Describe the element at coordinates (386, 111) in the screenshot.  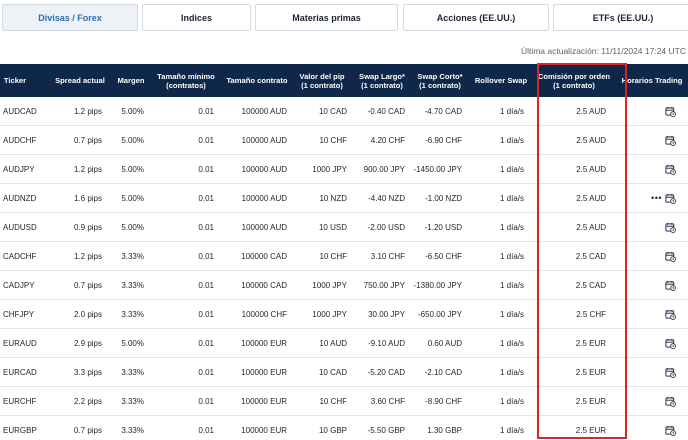
I see `swap-long-cell: -0.40 CAD` at that location.